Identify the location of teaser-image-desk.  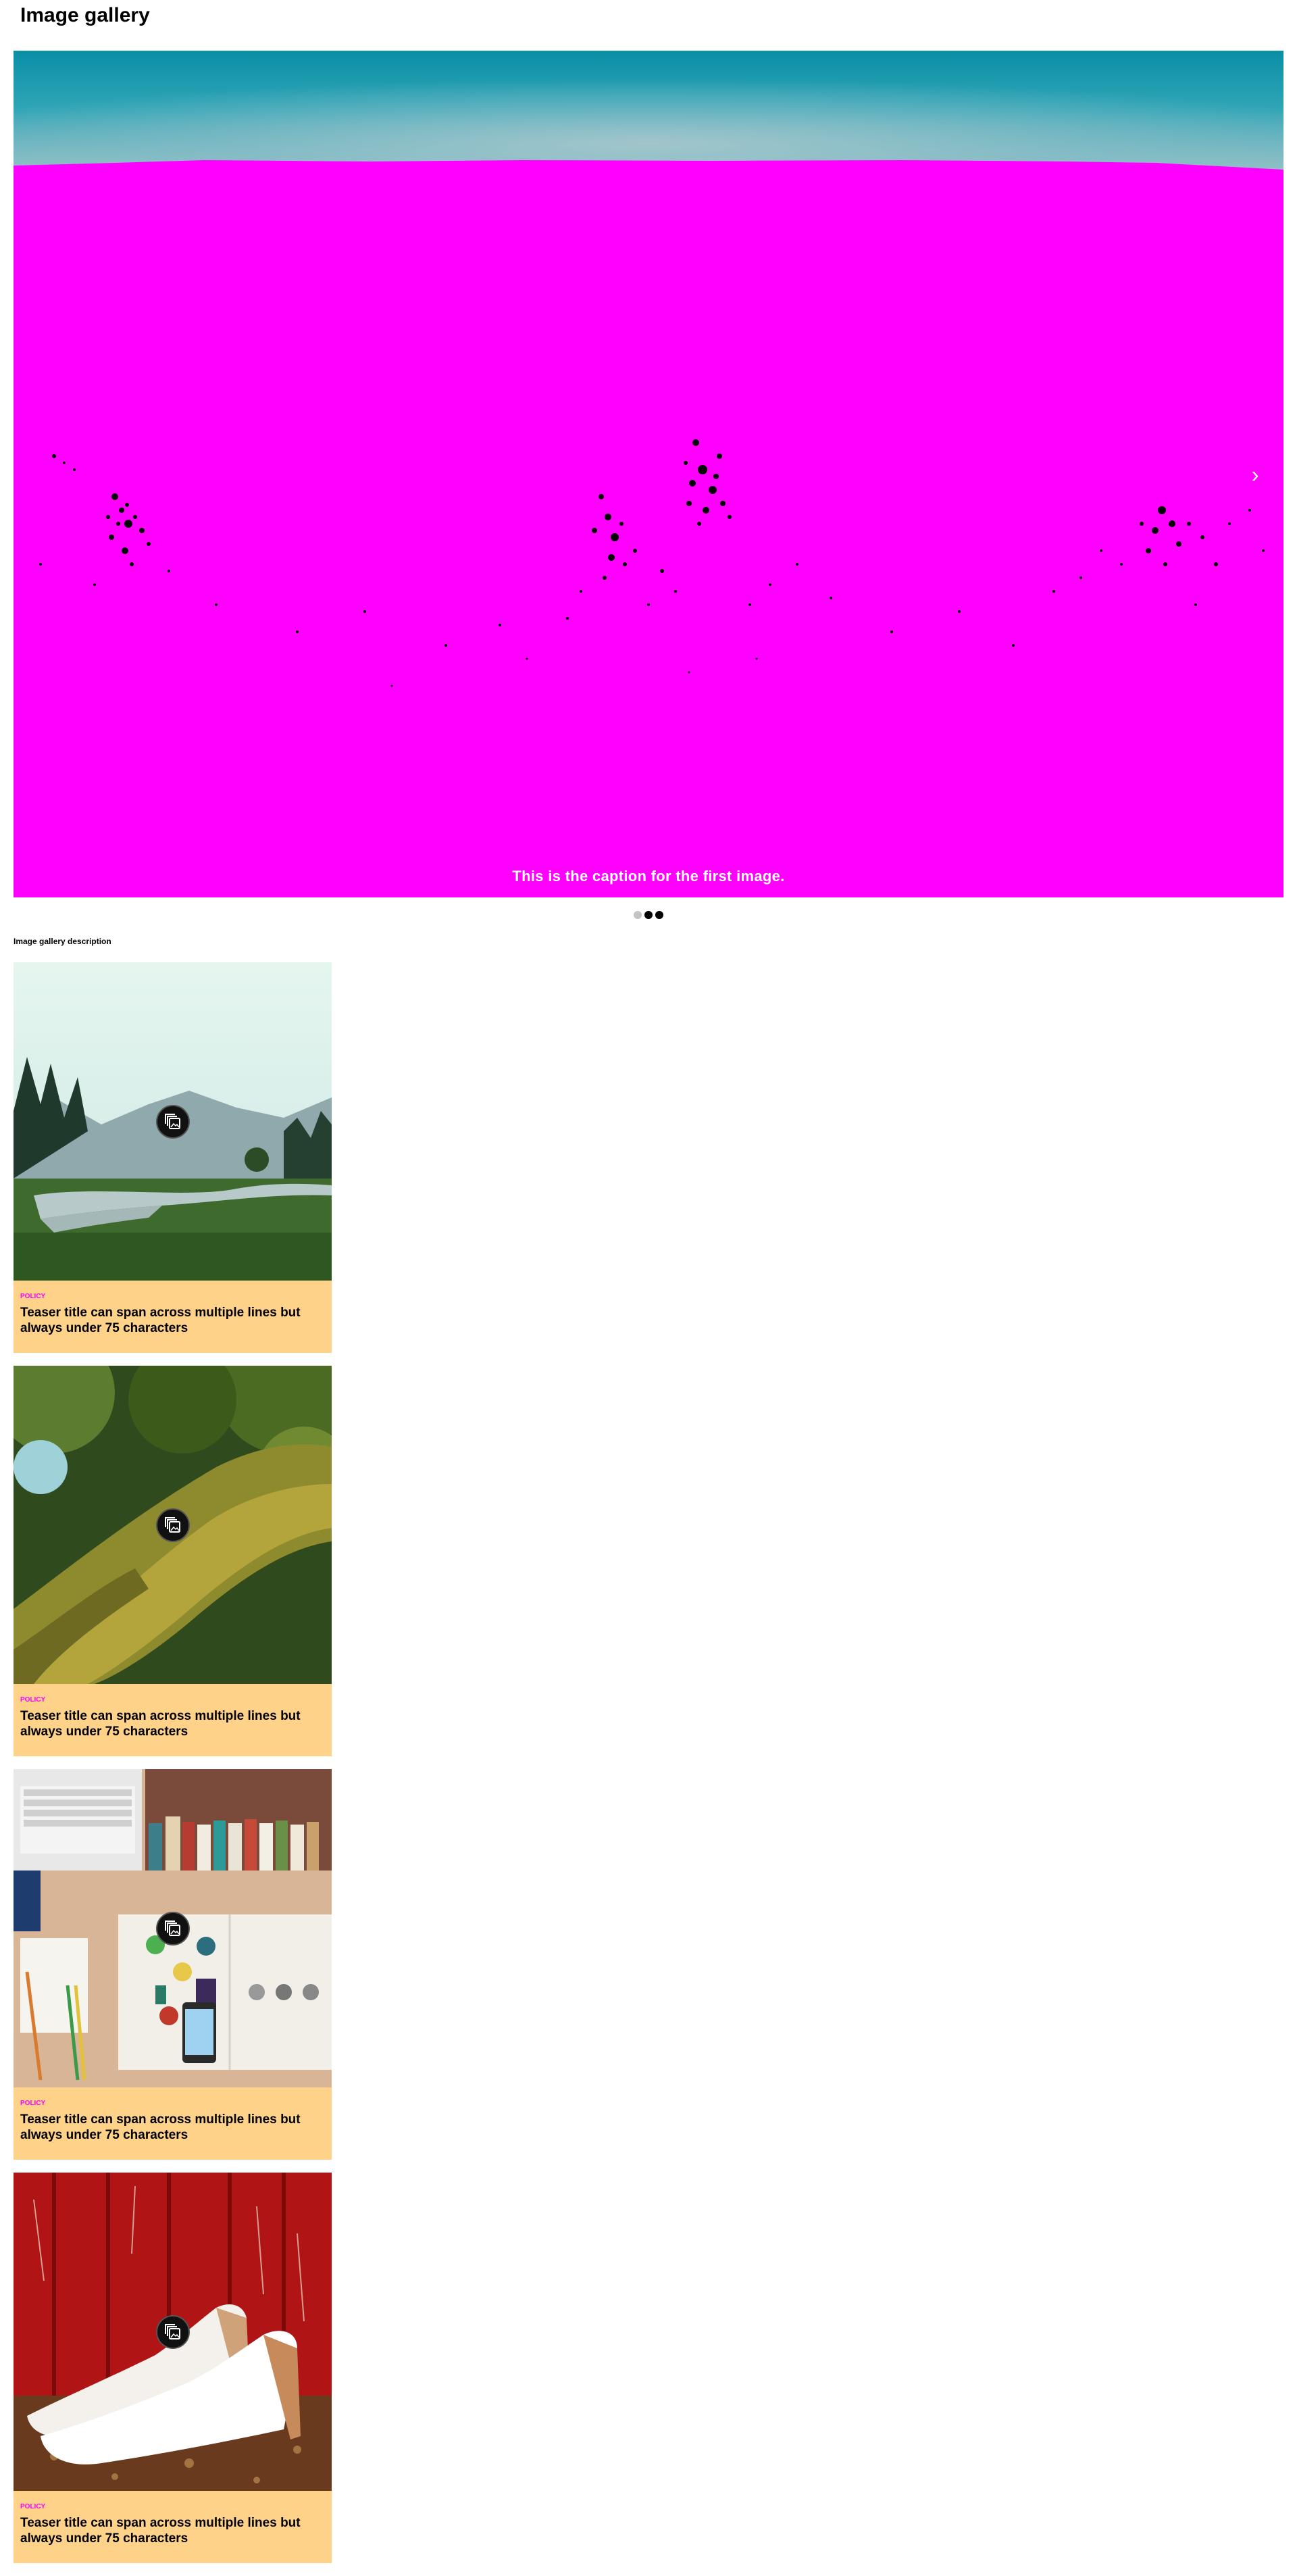
(173, 1928).